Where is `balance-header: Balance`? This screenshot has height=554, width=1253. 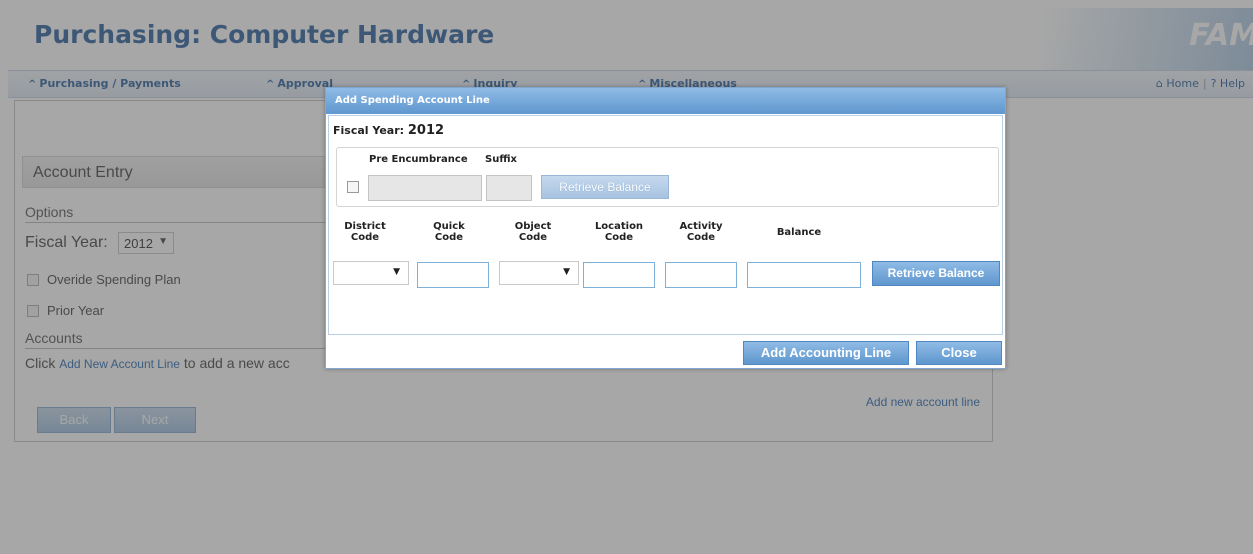 balance-header: Balance is located at coordinates (799, 232).